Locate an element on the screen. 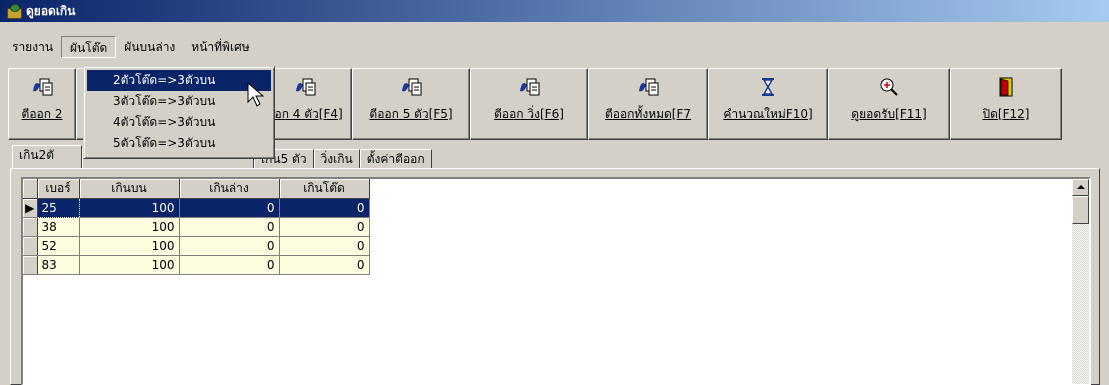 The width and height of the screenshot is (1109, 385). table-row: 38 100 0 0 is located at coordinates (196, 227).